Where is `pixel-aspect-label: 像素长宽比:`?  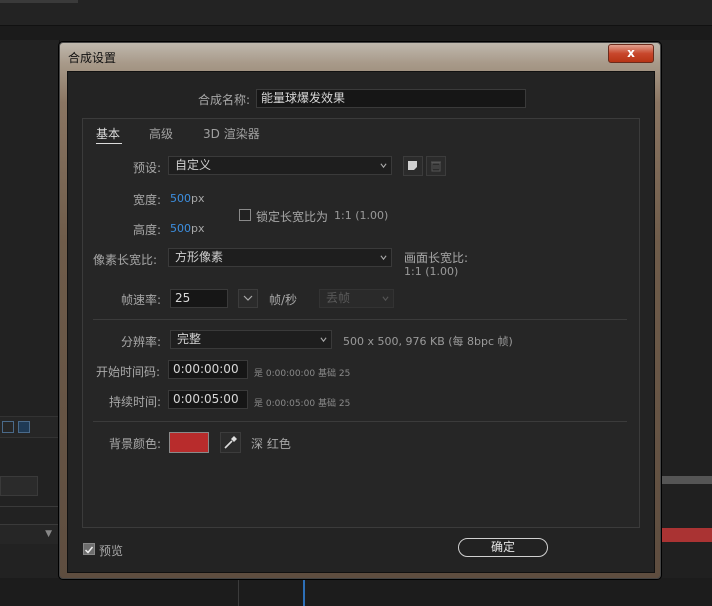
pixel-aspect-label: 像素长宽比: is located at coordinates (125, 260).